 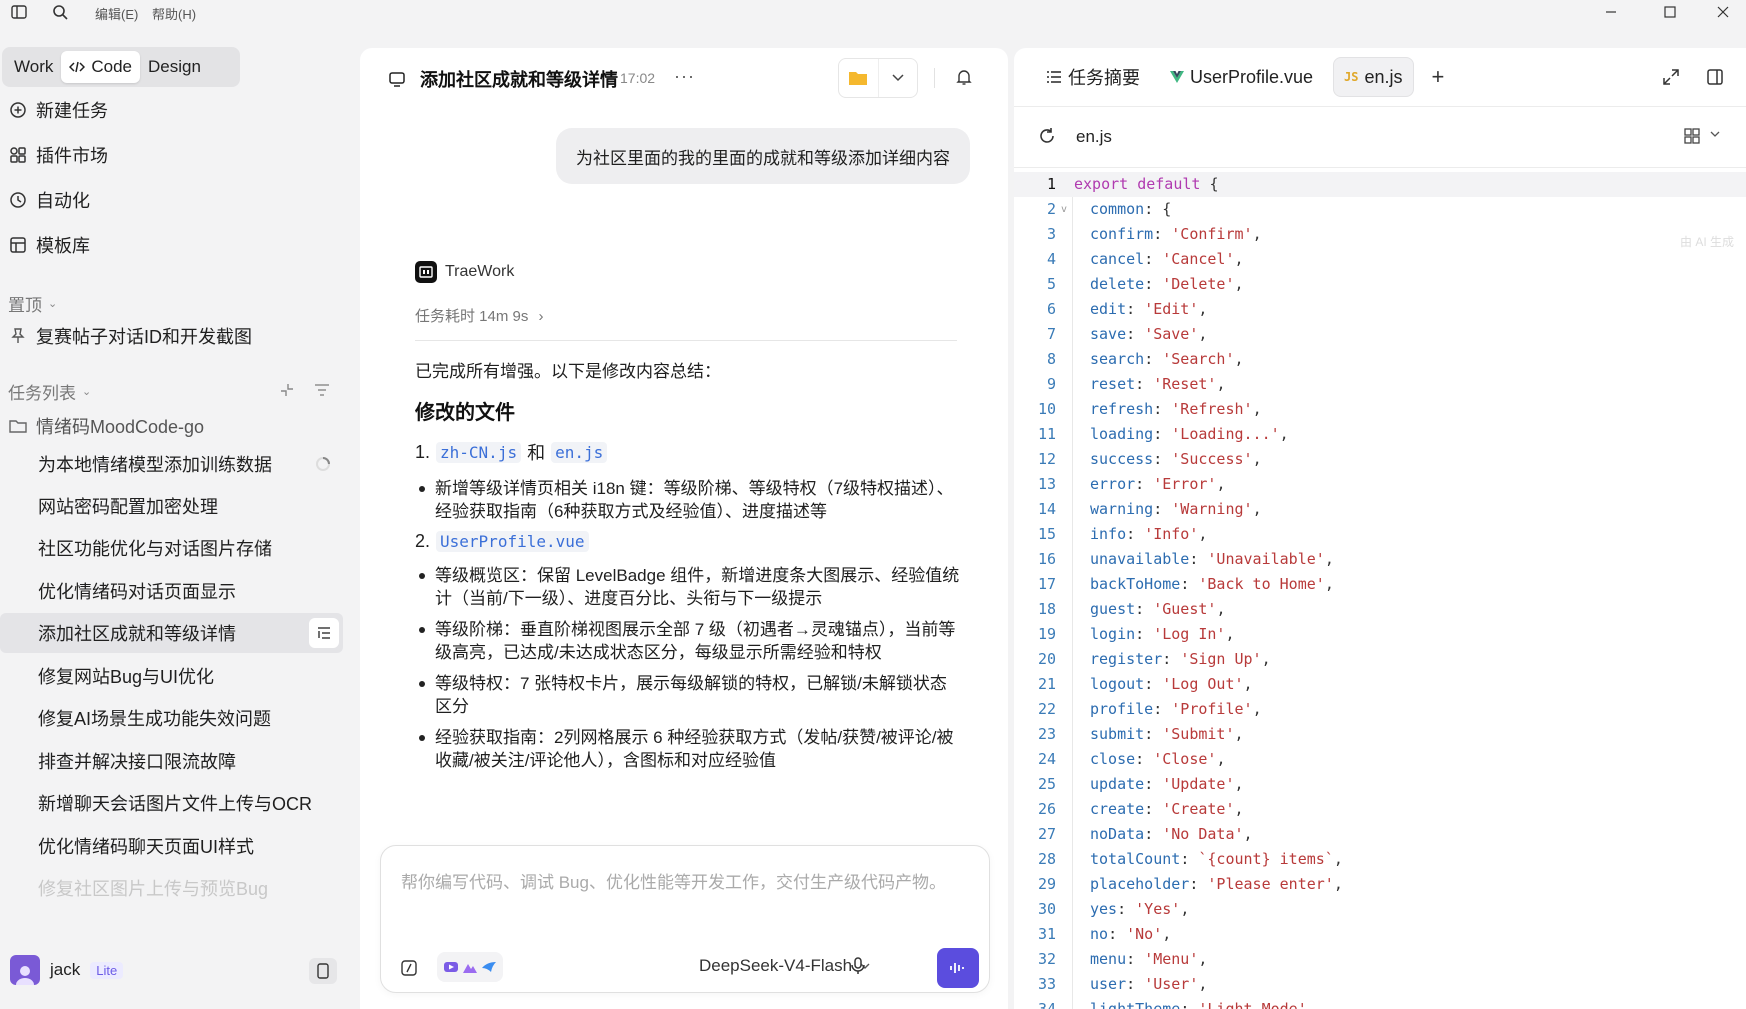 I want to click on code-line: 16 unavailable: 'Unavailable',, so click(x=1380, y=559).